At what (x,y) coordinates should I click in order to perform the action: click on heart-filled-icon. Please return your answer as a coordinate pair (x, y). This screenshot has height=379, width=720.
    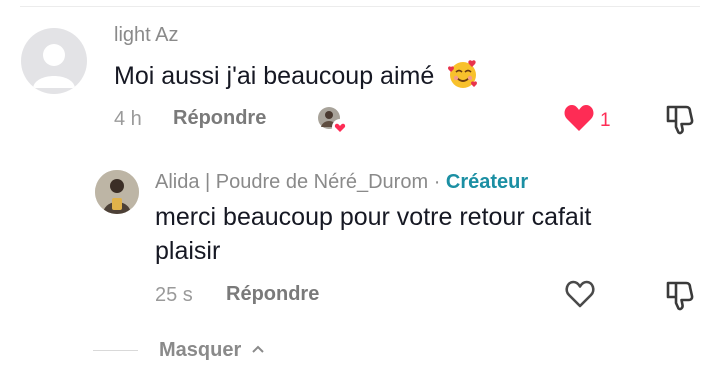
    Looking at the image, I should click on (579, 118).